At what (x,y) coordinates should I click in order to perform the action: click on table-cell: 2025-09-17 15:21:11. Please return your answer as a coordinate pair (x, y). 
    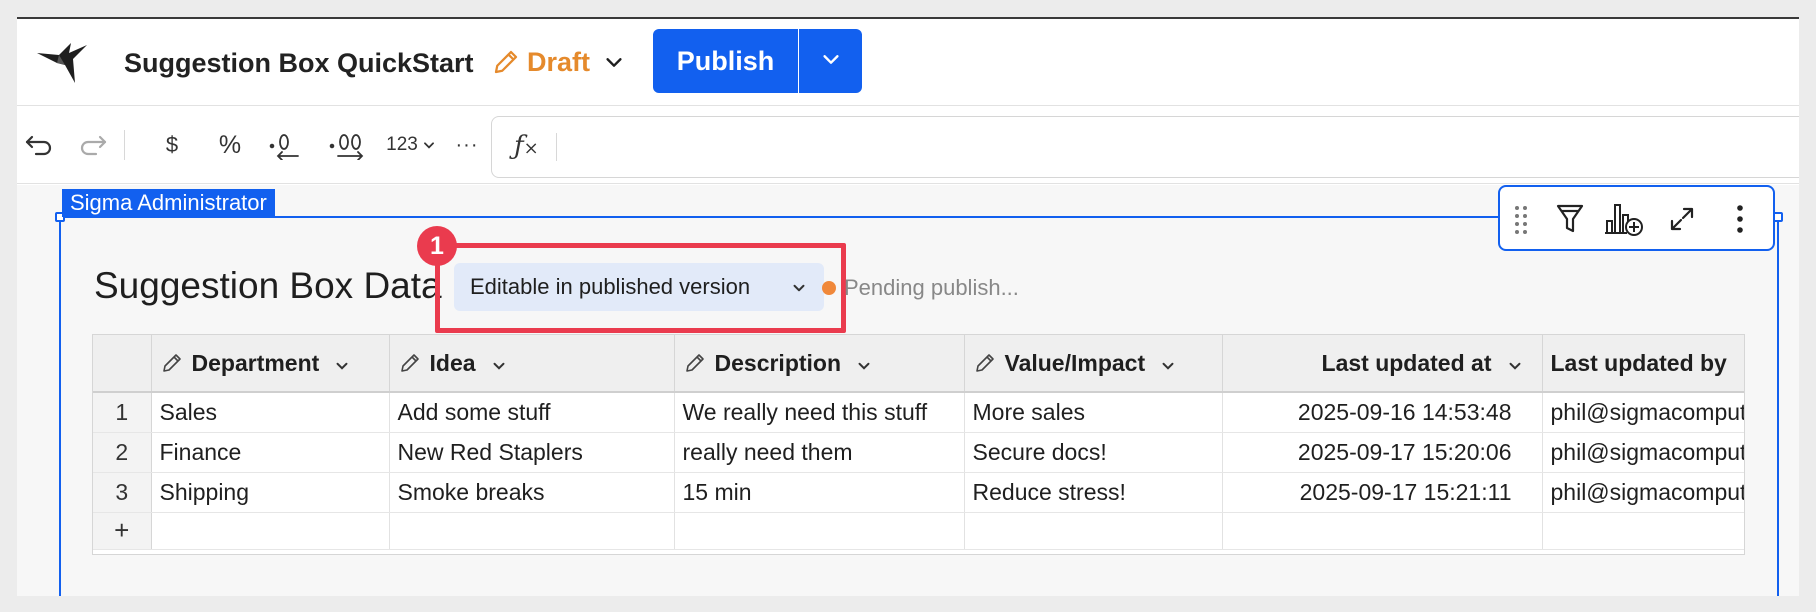
    Looking at the image, I should click on (1382, 492).